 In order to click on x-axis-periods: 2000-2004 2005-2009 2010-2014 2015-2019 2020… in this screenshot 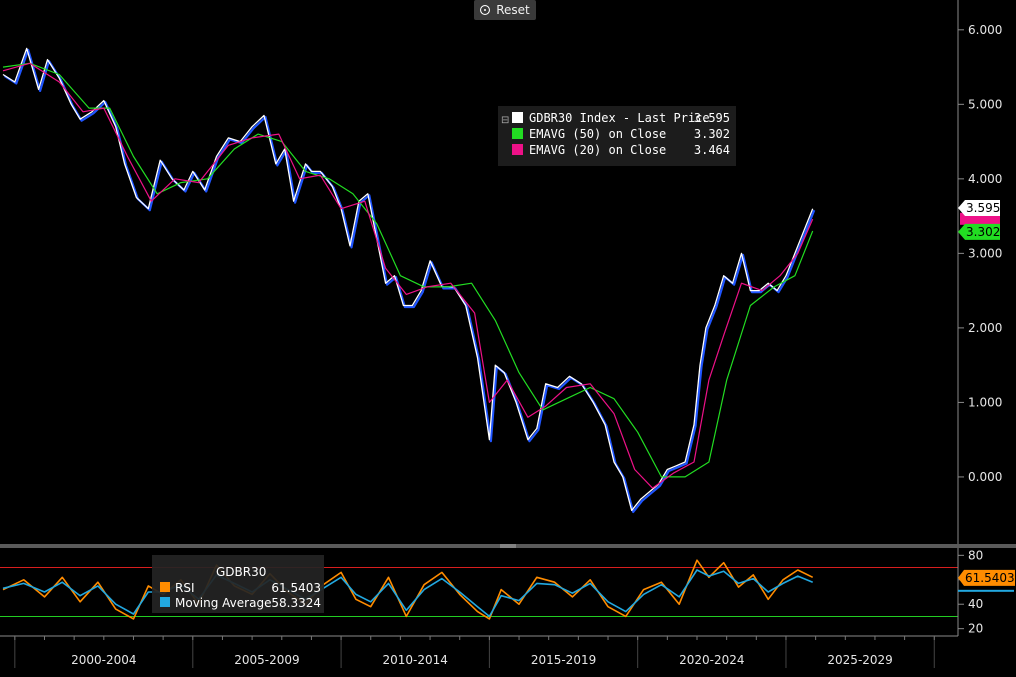, I will do `click(474, 652)`.